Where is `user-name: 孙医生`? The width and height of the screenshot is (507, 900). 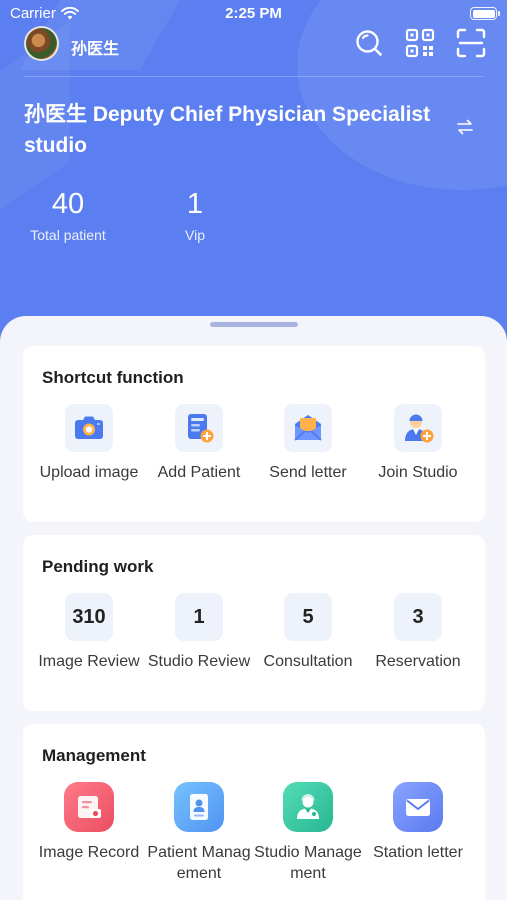 user-name: 孙医生 is located at coordinates (95, 49).